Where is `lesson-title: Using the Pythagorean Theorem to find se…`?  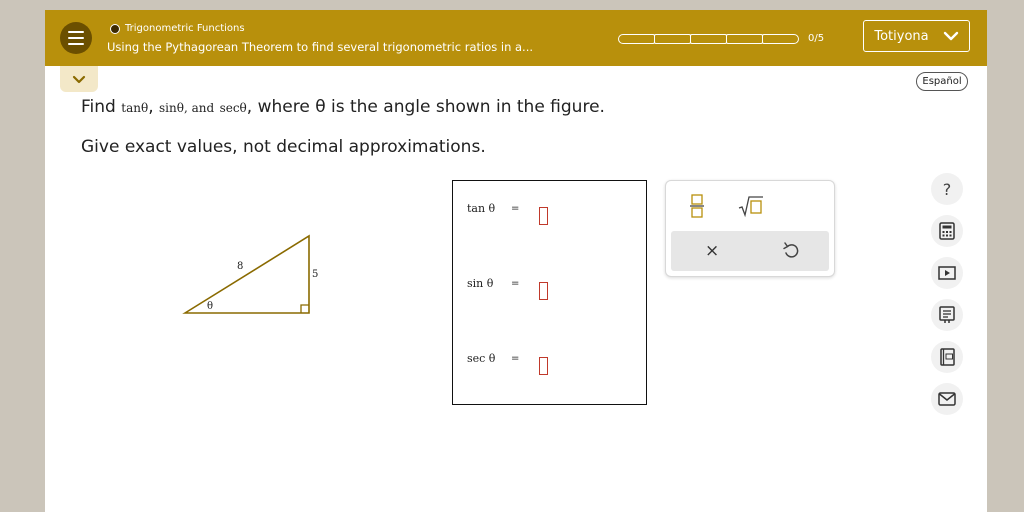 lesson-title: Using the Pythagorean Theorem to find se… is located at coordinates (320, 47).